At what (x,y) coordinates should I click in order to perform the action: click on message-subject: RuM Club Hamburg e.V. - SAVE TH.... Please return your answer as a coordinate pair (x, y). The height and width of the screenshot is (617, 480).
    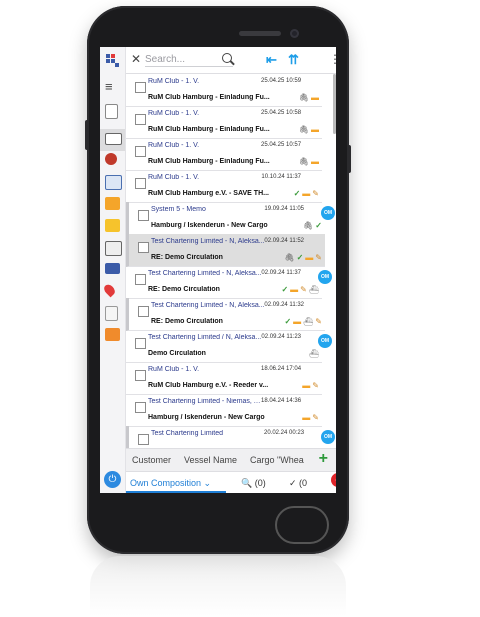
    Looking at the image, I should click on (208, 193).